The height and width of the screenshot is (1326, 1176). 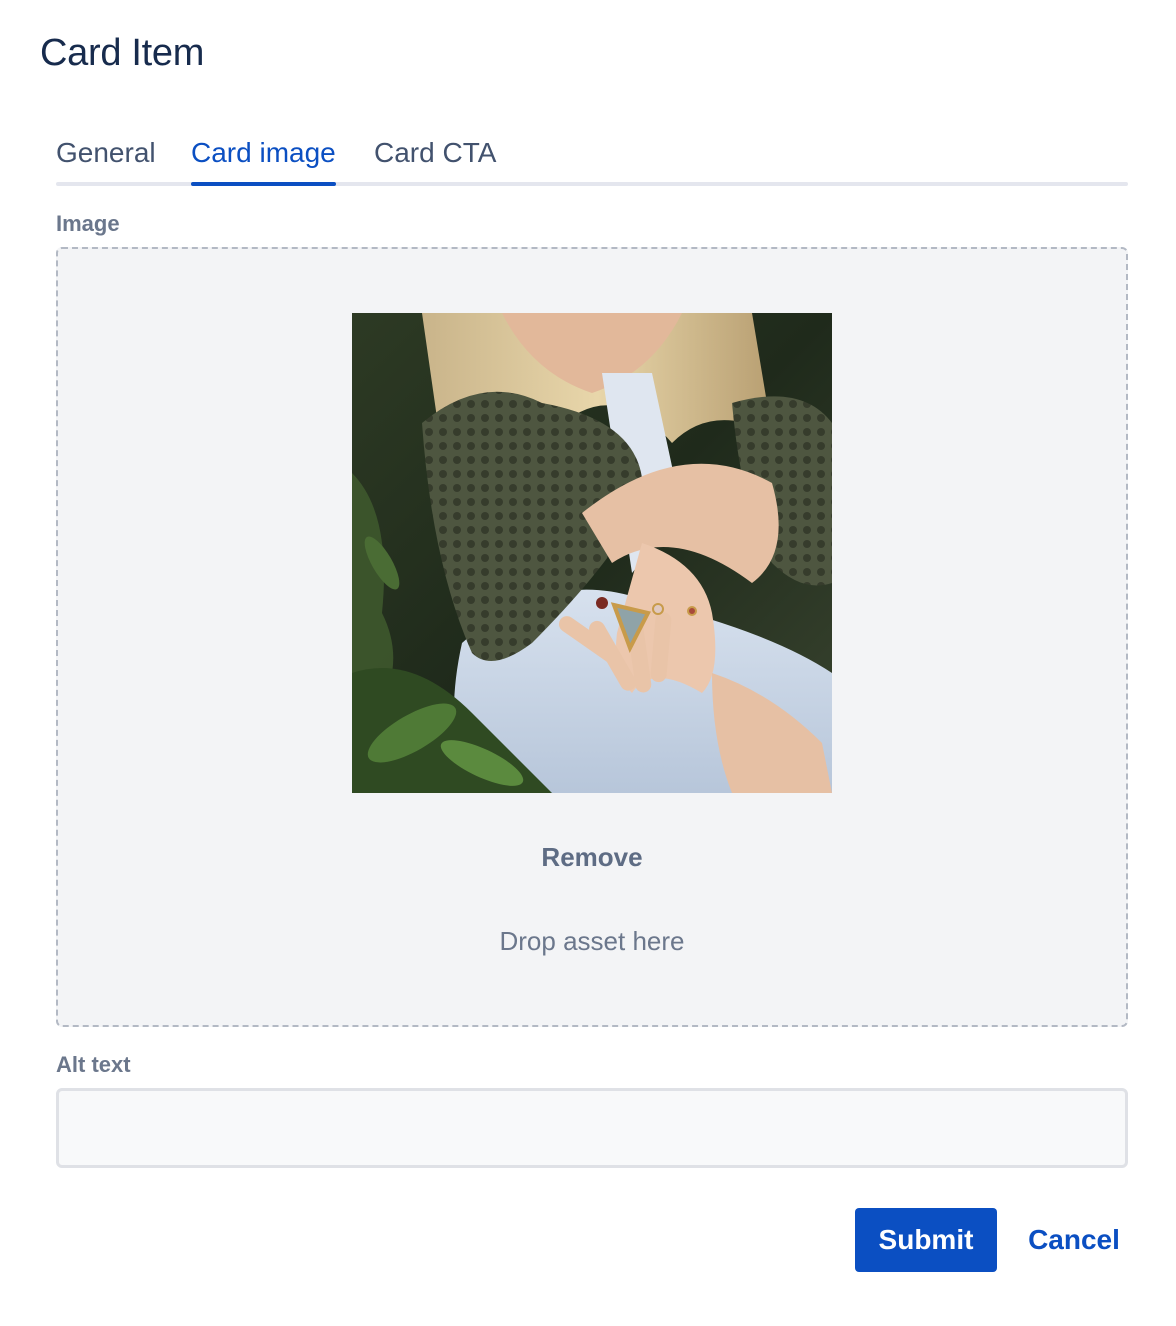 I want to click on dialog-title: Card Item, so click(x=122, y=53).